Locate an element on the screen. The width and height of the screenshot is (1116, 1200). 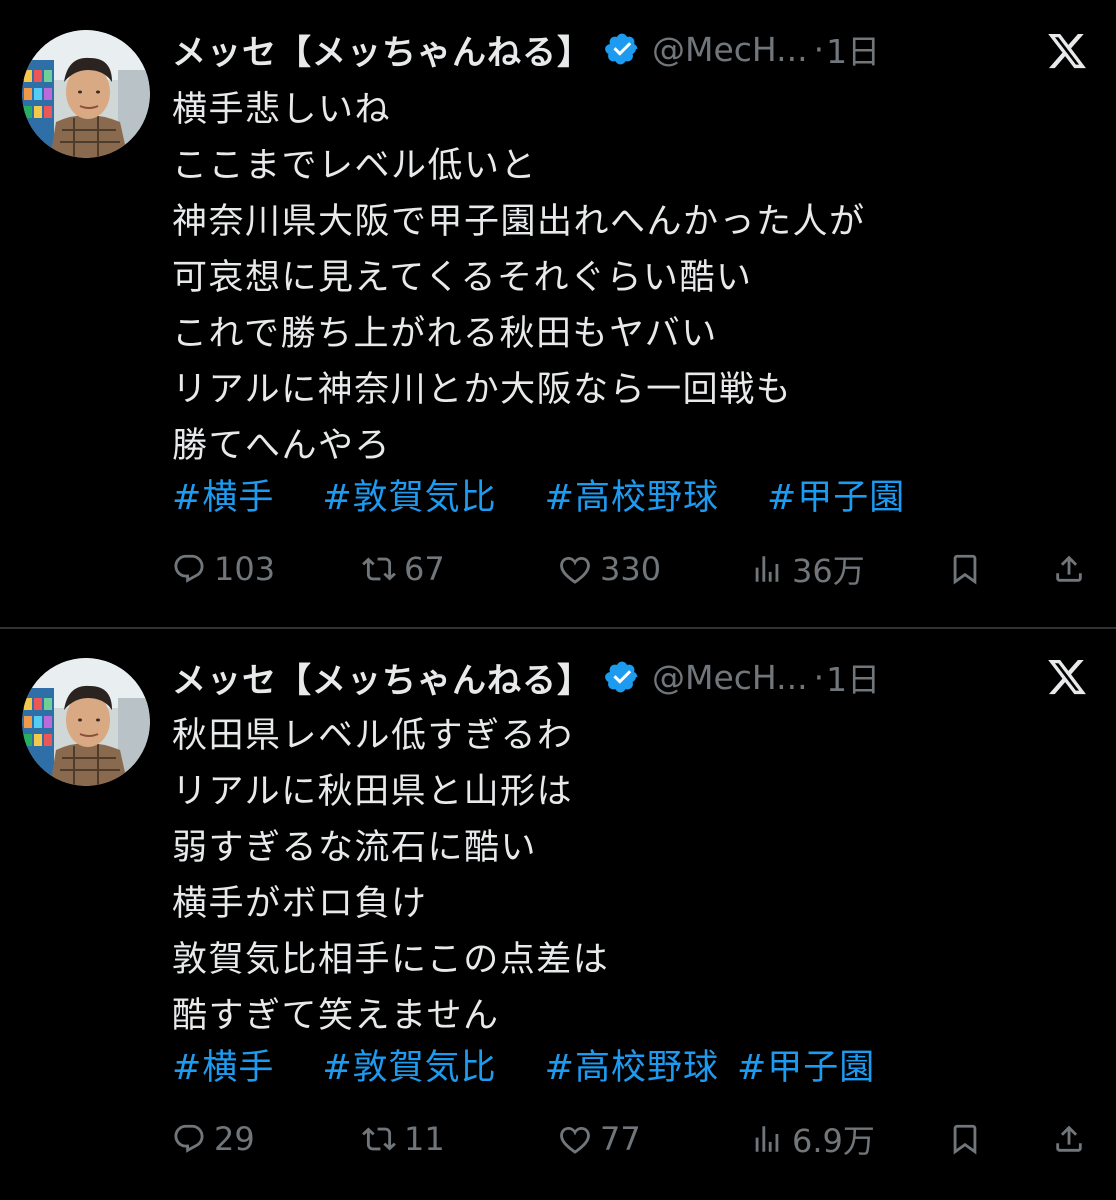
tweet-text-line: 可哀想に見えてくるそれぐらい酷い is located at coordinates (462, 278).